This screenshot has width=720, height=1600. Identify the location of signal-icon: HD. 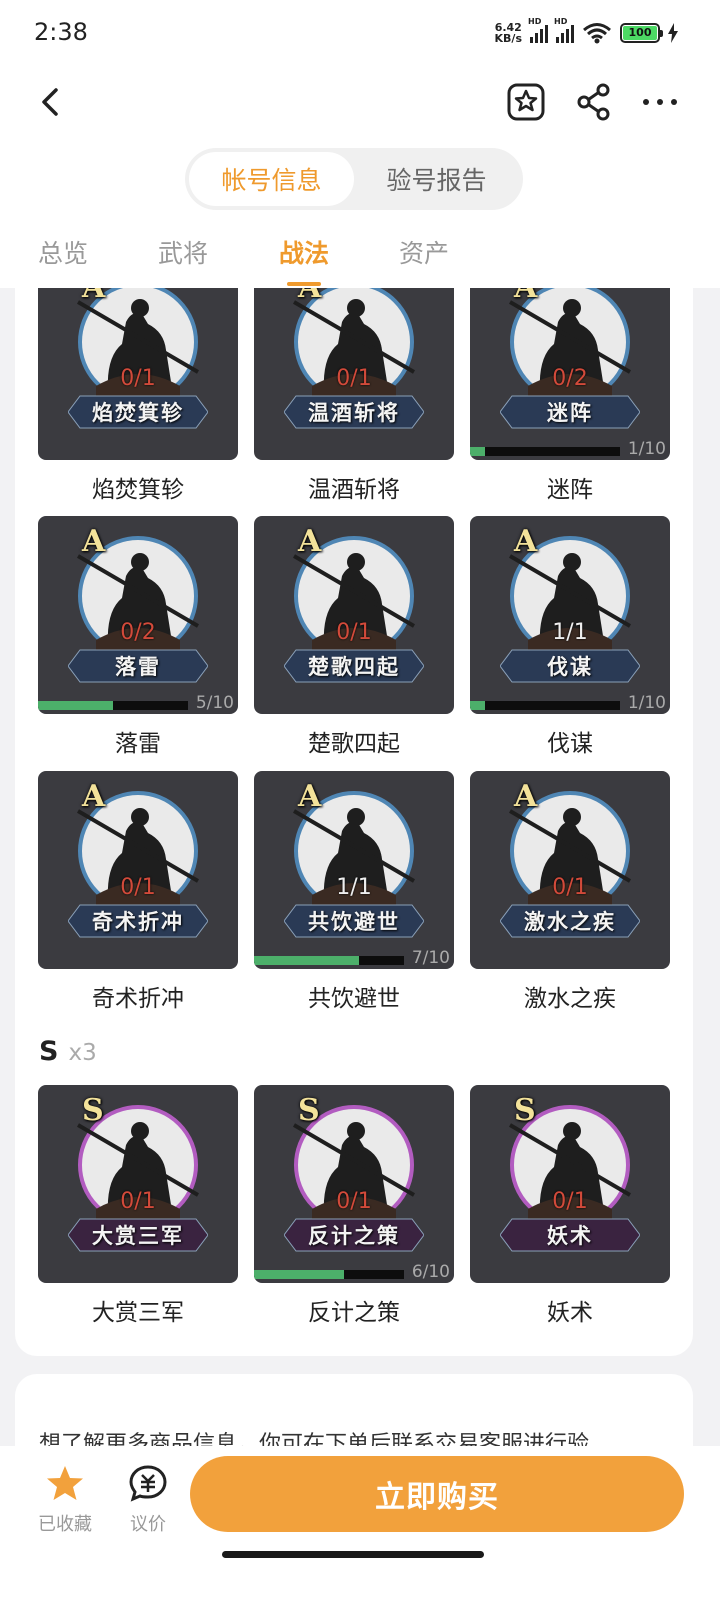
(538, 30).